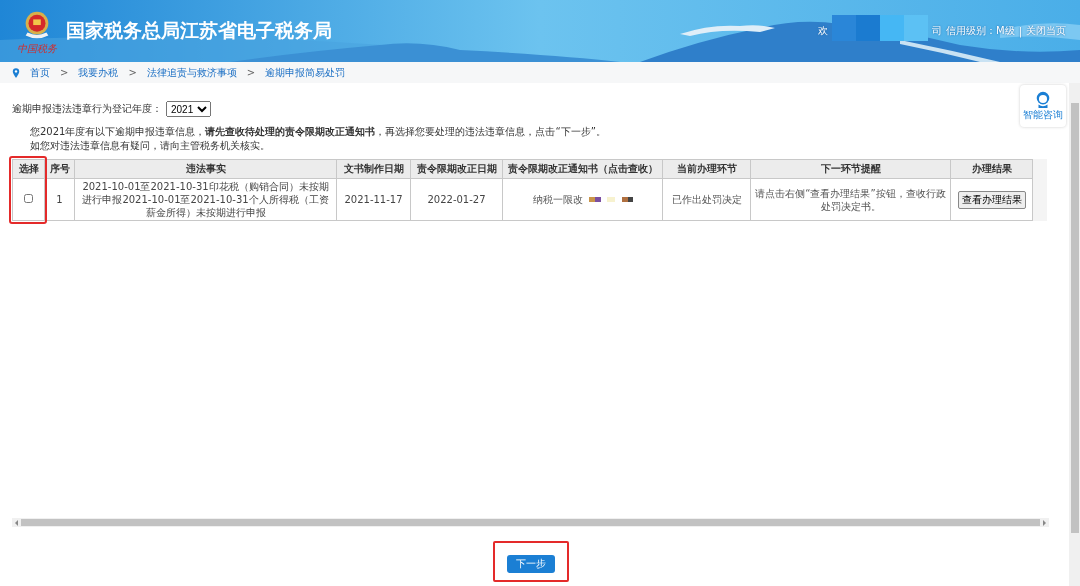 The height and width of the screenshot is (586, 1080). I want to click on welcome-text: 司, so click(937, 31).